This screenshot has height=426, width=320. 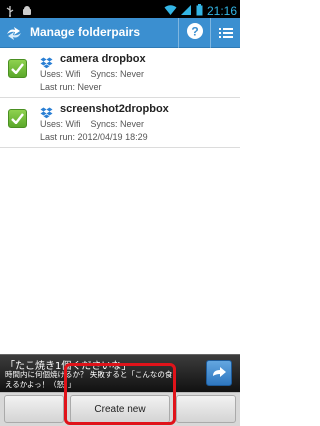 I want to click on arrow-right-icon, so click(x=219, y=373).